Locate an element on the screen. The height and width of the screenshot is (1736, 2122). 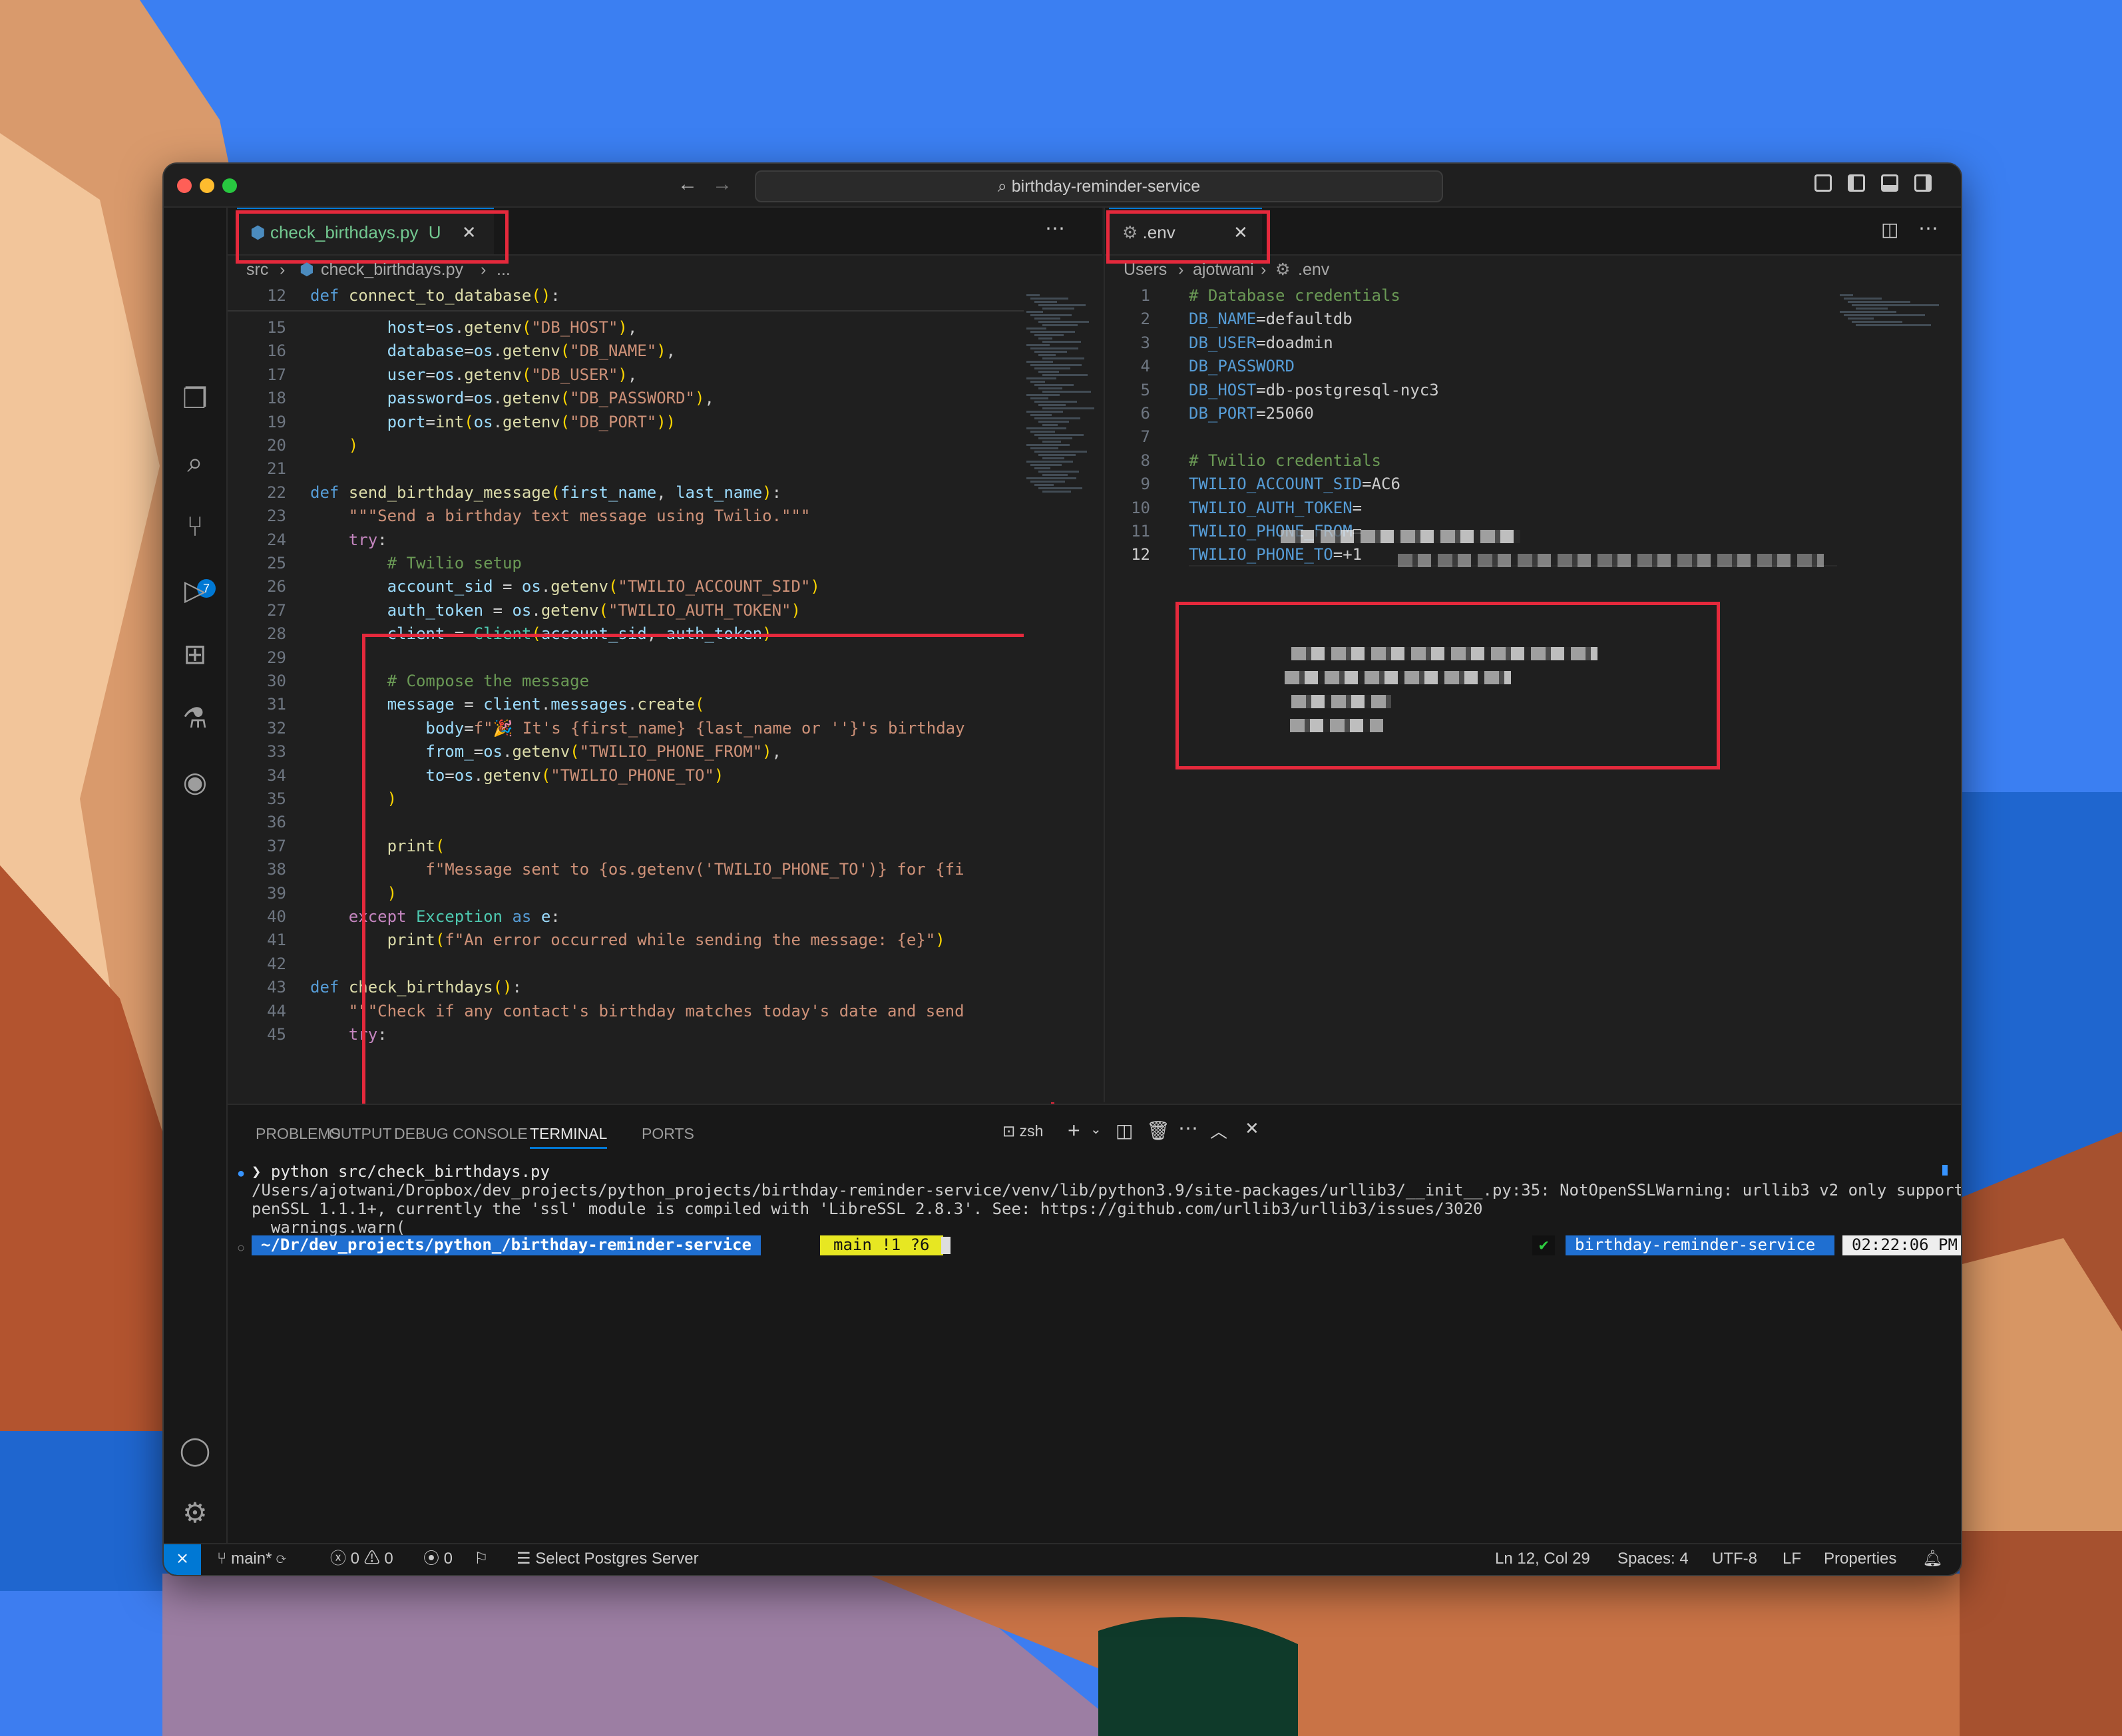
branch-name: main* is located at coordinates (251, 1559).